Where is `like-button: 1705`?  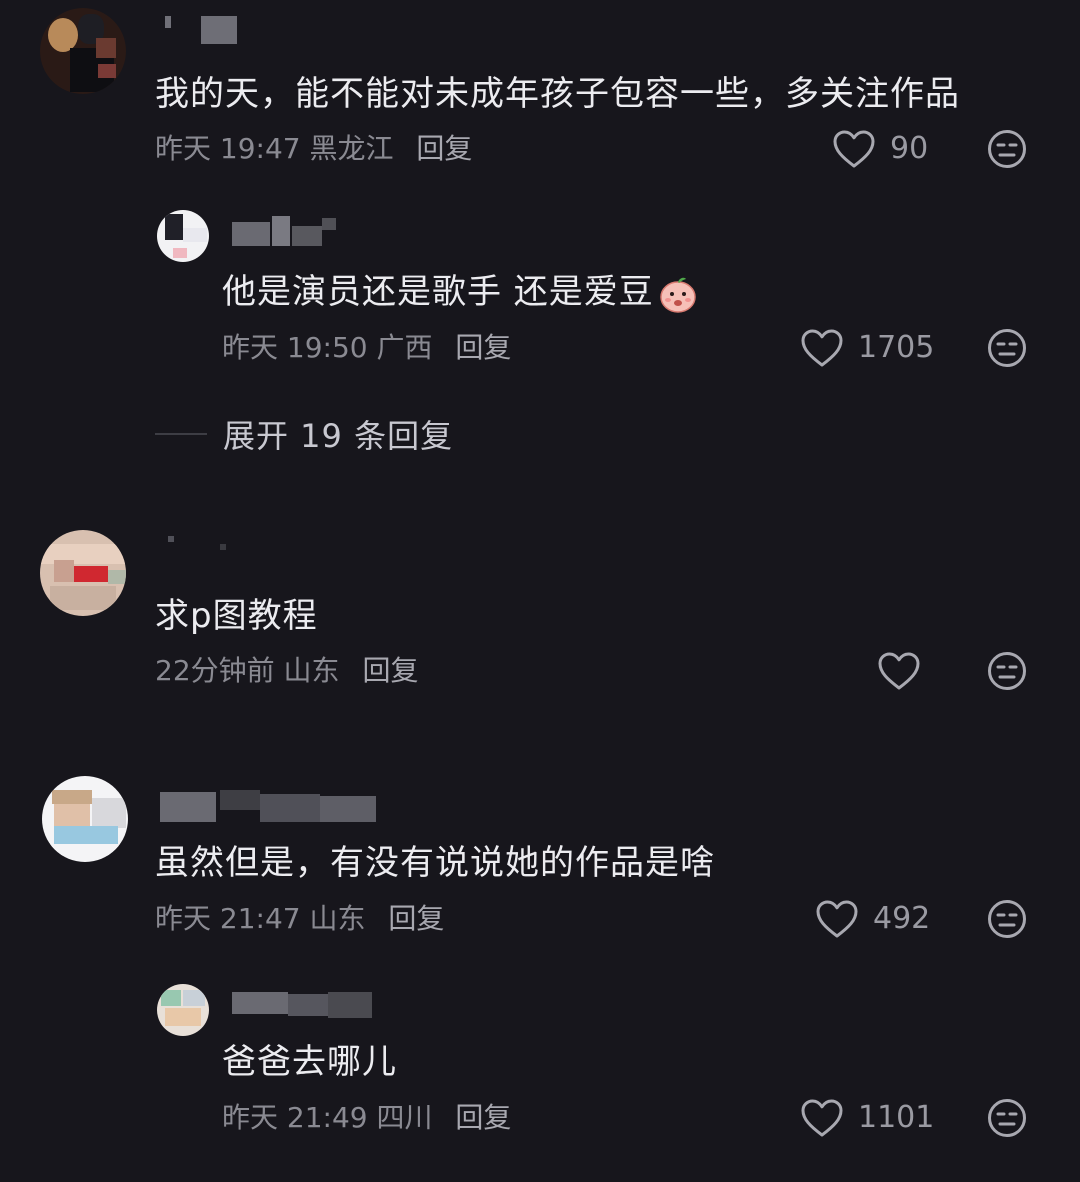
like-button: 1705 is located at coordinates (867, 348).